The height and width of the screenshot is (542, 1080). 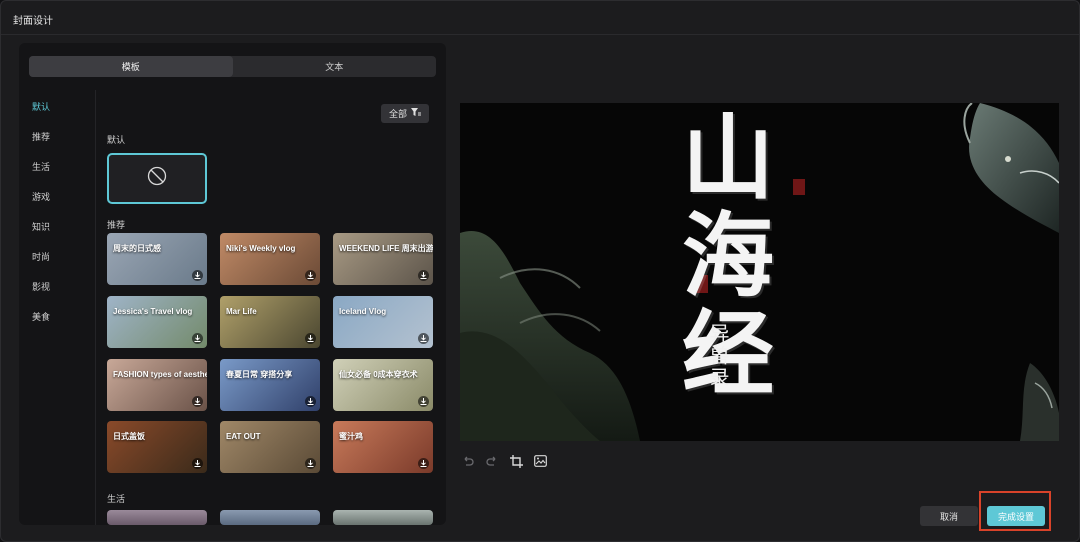 What do you see at coordinates (270, 322) in the screenshot?
I see `template-thumbnail: Mar Life` at bounding box center [270, 322].